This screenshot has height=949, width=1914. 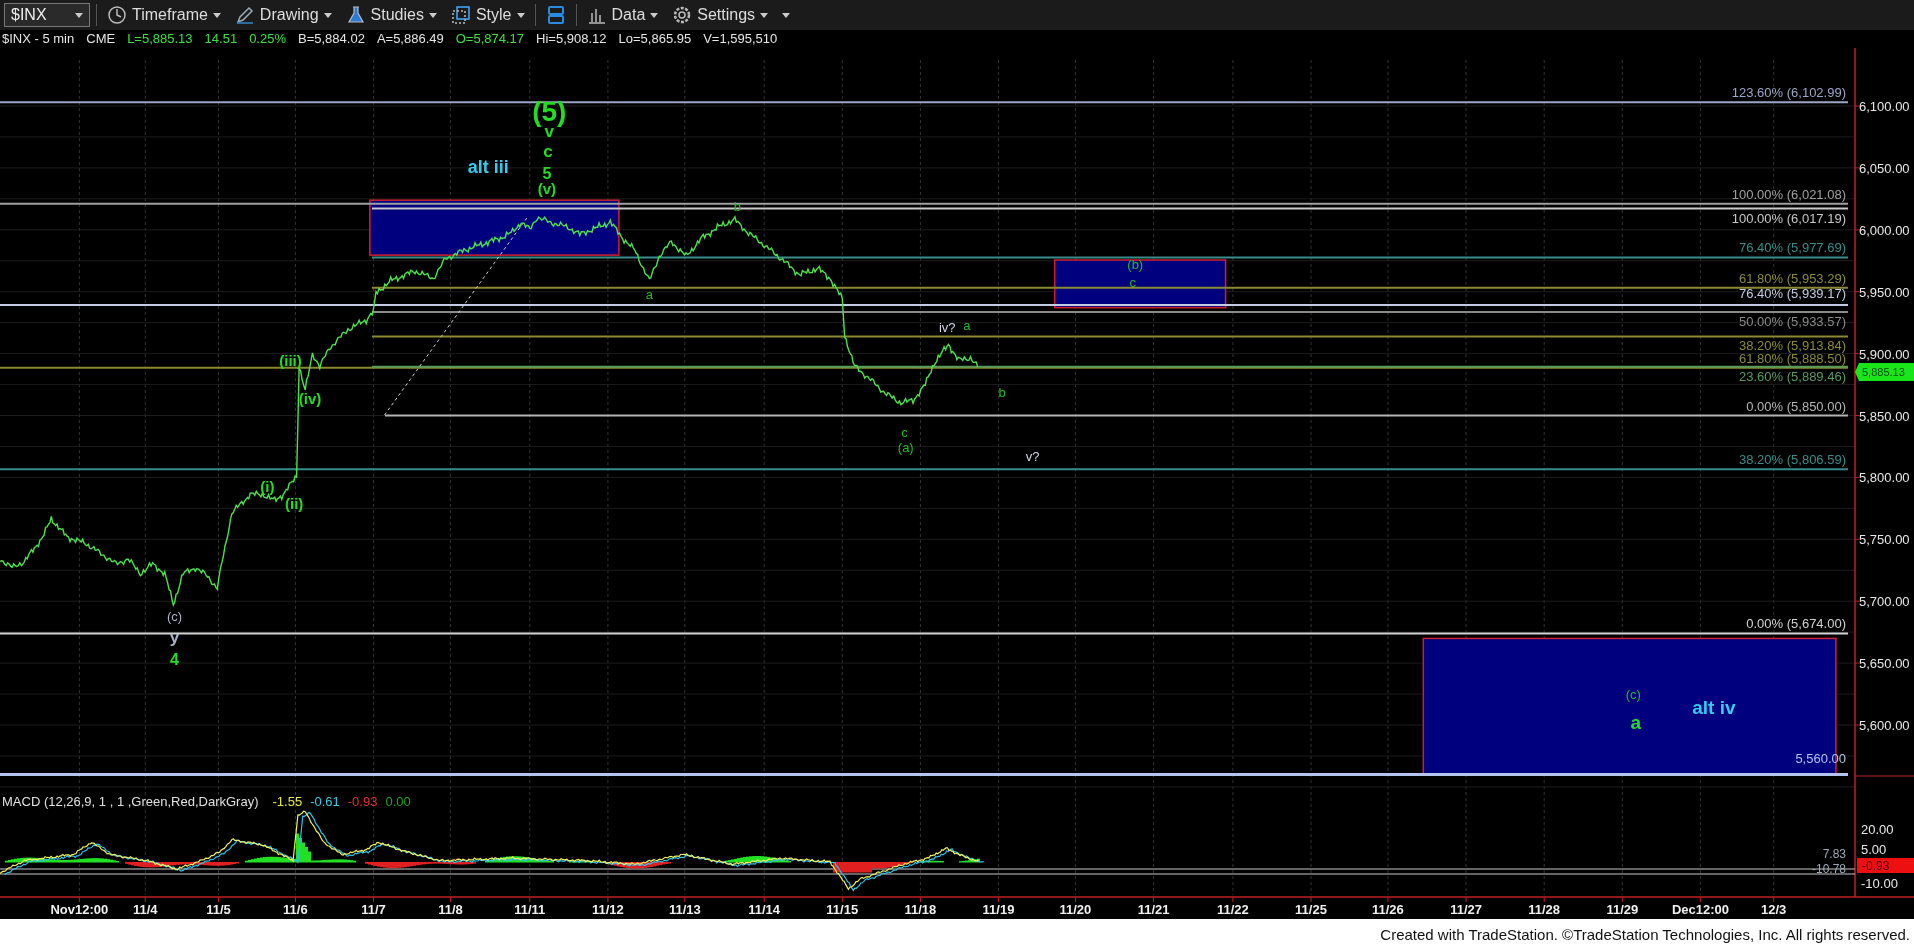 What do you see at coordinates (1788, 218) in the screenshot?
I see `fib-level-label: 100.00% (6,017.19)` at bounding box center [1788, 218].